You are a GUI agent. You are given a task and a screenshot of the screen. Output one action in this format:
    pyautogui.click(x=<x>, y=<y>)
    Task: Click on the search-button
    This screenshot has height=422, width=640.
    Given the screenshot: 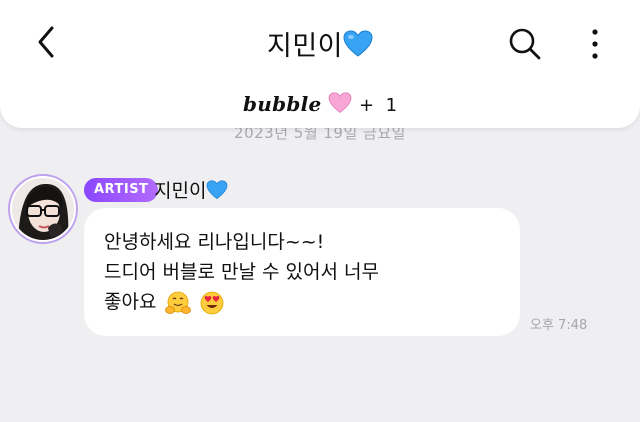 What is the action you would take?
    pyautogui.click(x=525, y=44)
    